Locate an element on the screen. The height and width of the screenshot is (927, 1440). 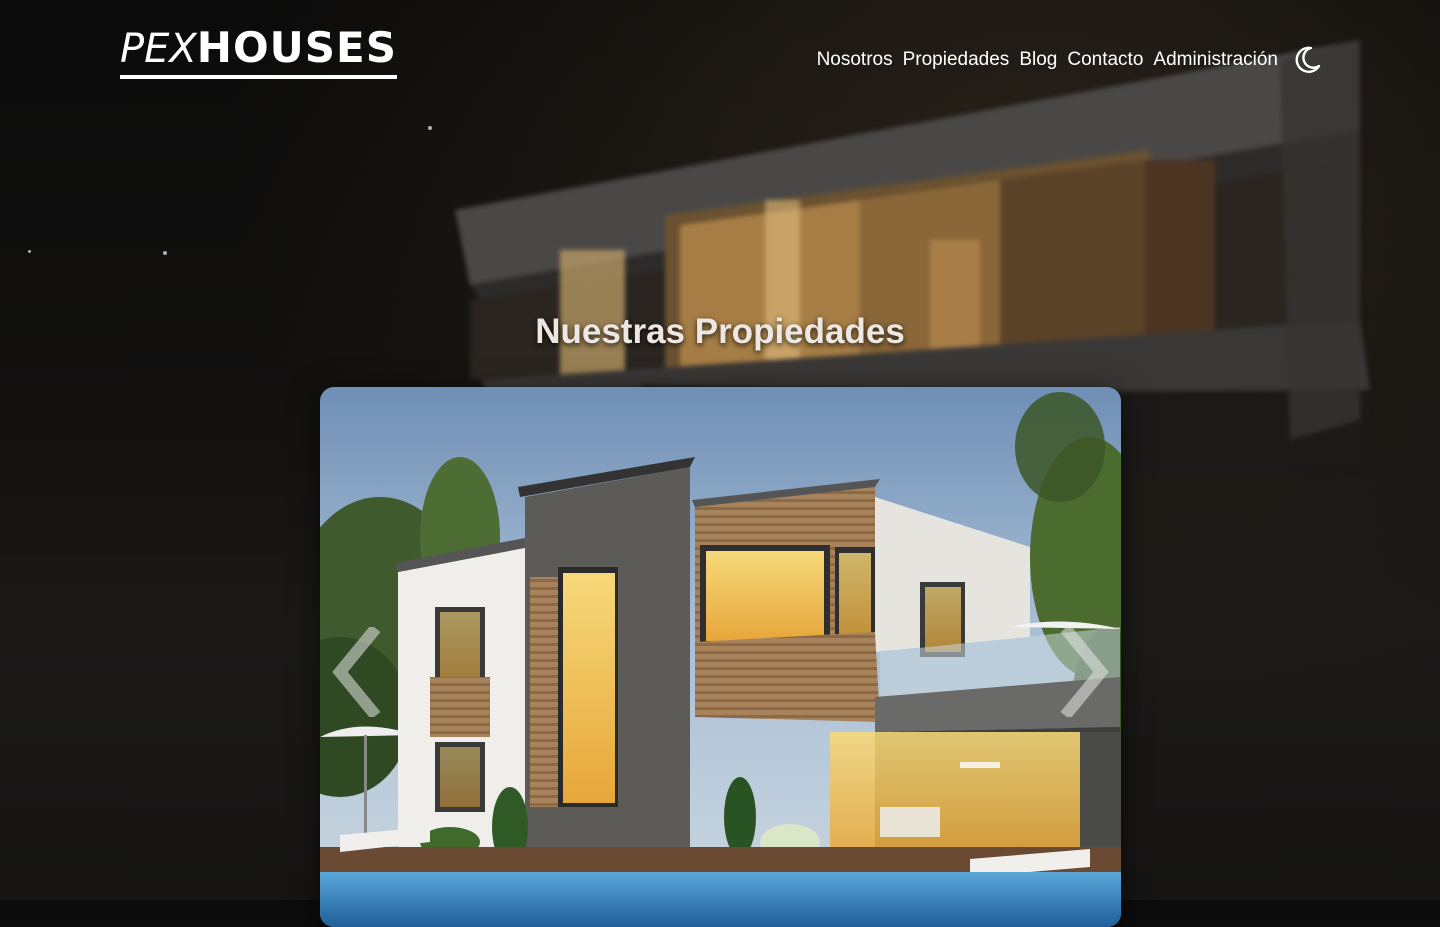
nav-link-administracion: Administración is located at coordinates (1215, 60).